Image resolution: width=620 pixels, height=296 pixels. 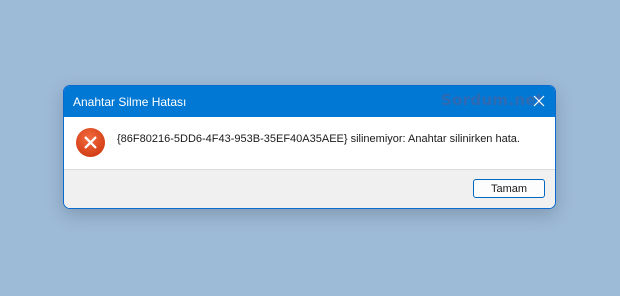 I want to click on dialog-titlebar: Anahtar Silme Hatası Sordum.net, so click(x=309, y=101).